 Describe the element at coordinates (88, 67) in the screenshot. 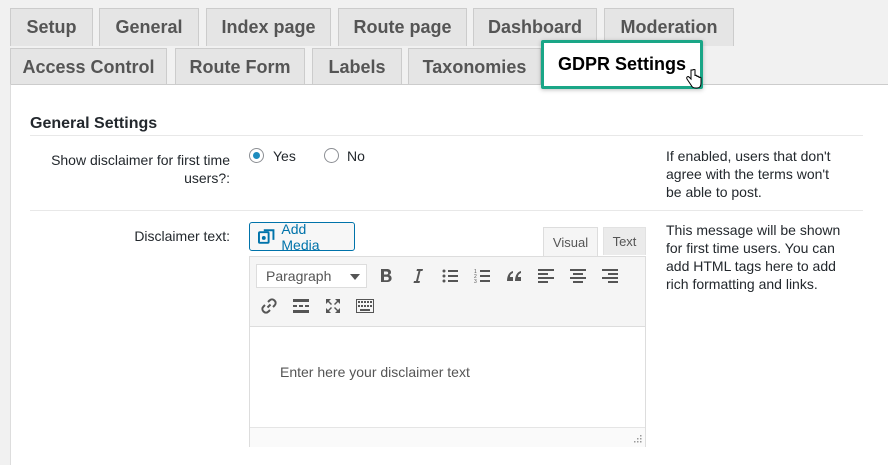

I see `tab-access-control: Access Control` at that location.